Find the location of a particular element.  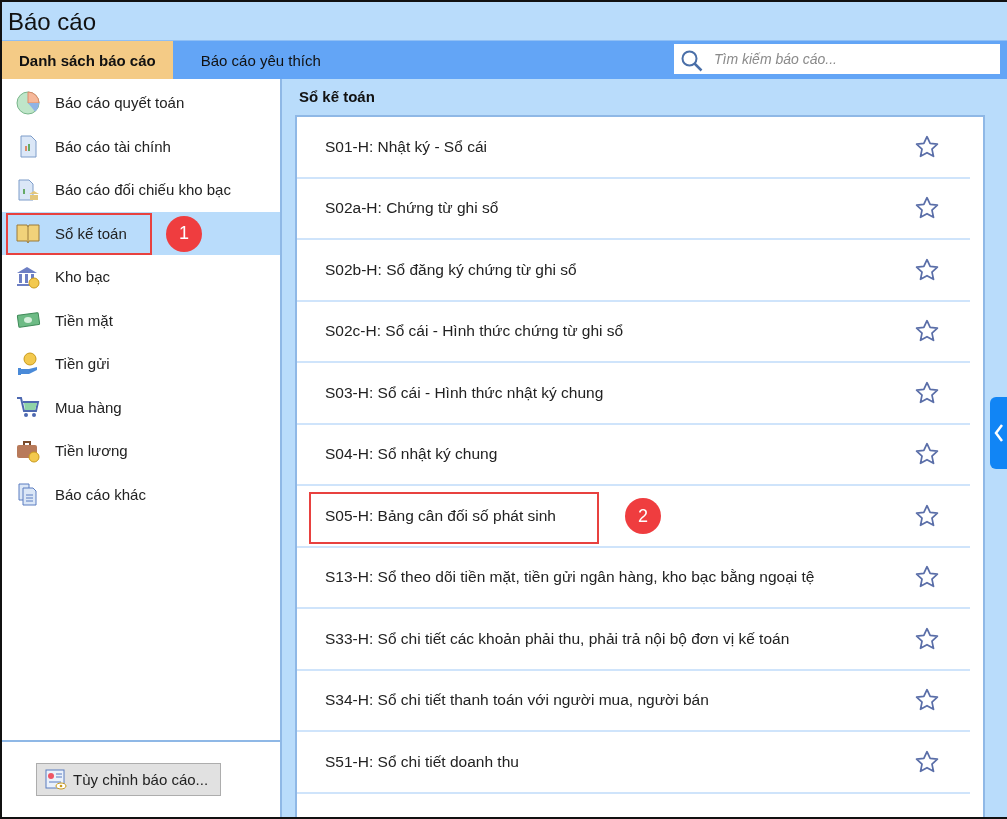

chevron-left-icon is located at coordinates (998, 433).